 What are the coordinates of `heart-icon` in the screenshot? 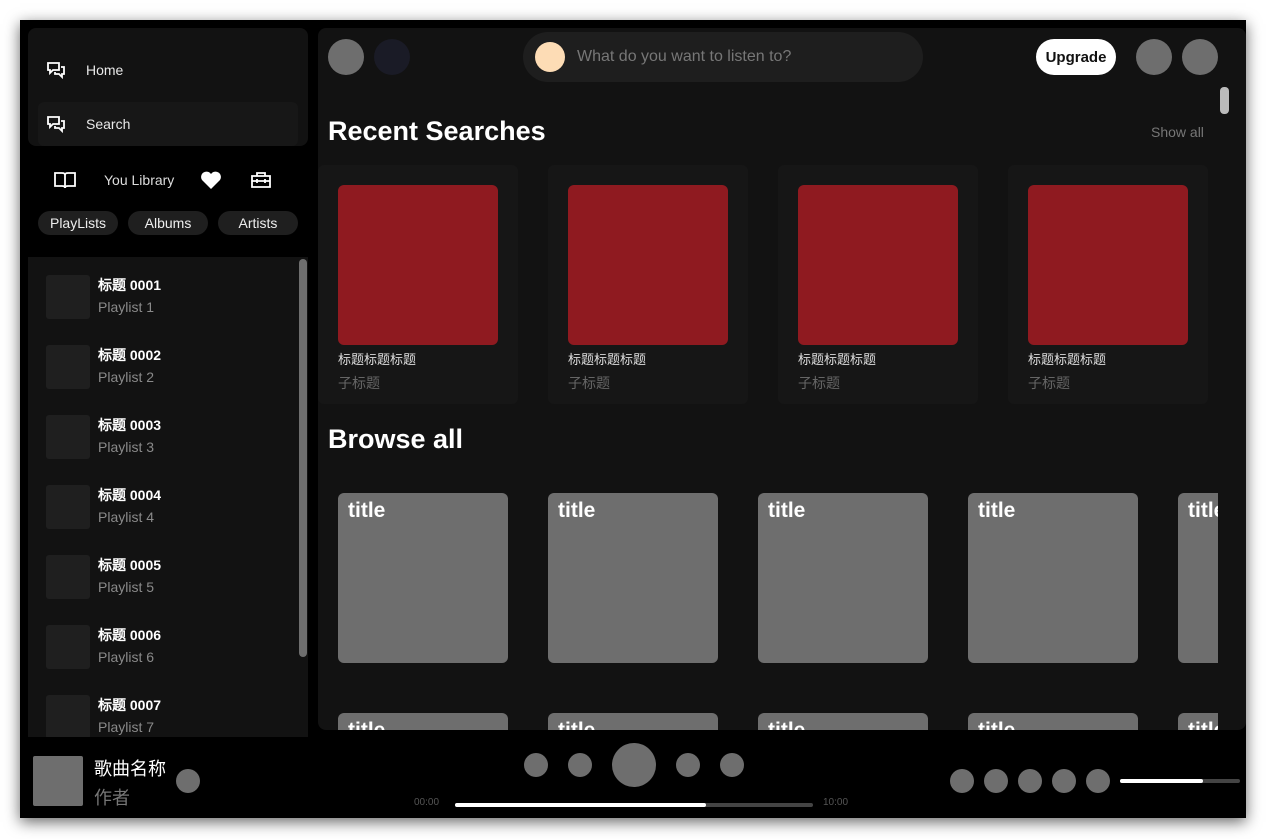 It's located at (211, 180).